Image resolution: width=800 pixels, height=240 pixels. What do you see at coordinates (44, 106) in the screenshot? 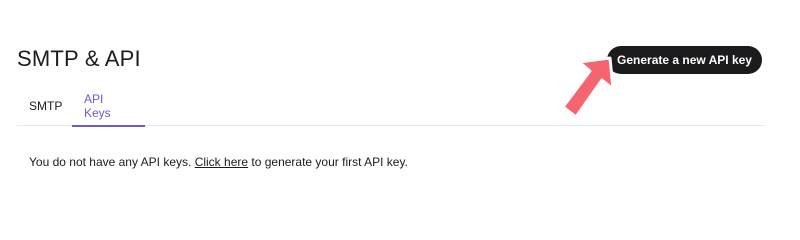
I see `tab-smtp: SMTP` at bounding box center [44, 106].